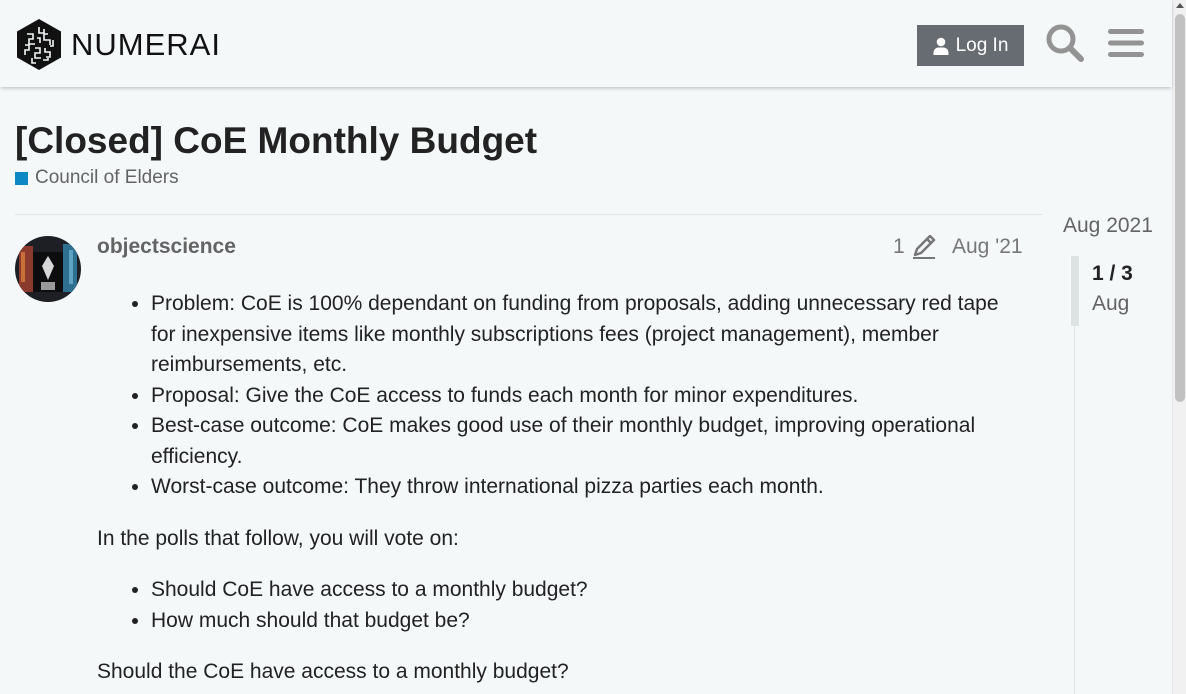  What do you see at coordinates (987, 247) in the screenshot?
I see `post-date: Aug '21` at bounding box center [987, 247].